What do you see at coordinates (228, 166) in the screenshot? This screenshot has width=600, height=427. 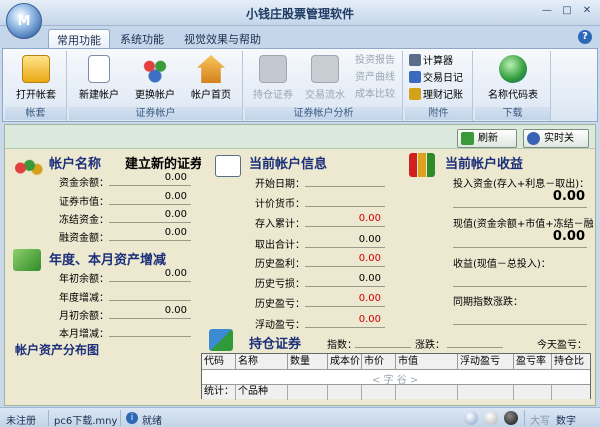 I see `id-card-icon` at bounding box center [228, 166].